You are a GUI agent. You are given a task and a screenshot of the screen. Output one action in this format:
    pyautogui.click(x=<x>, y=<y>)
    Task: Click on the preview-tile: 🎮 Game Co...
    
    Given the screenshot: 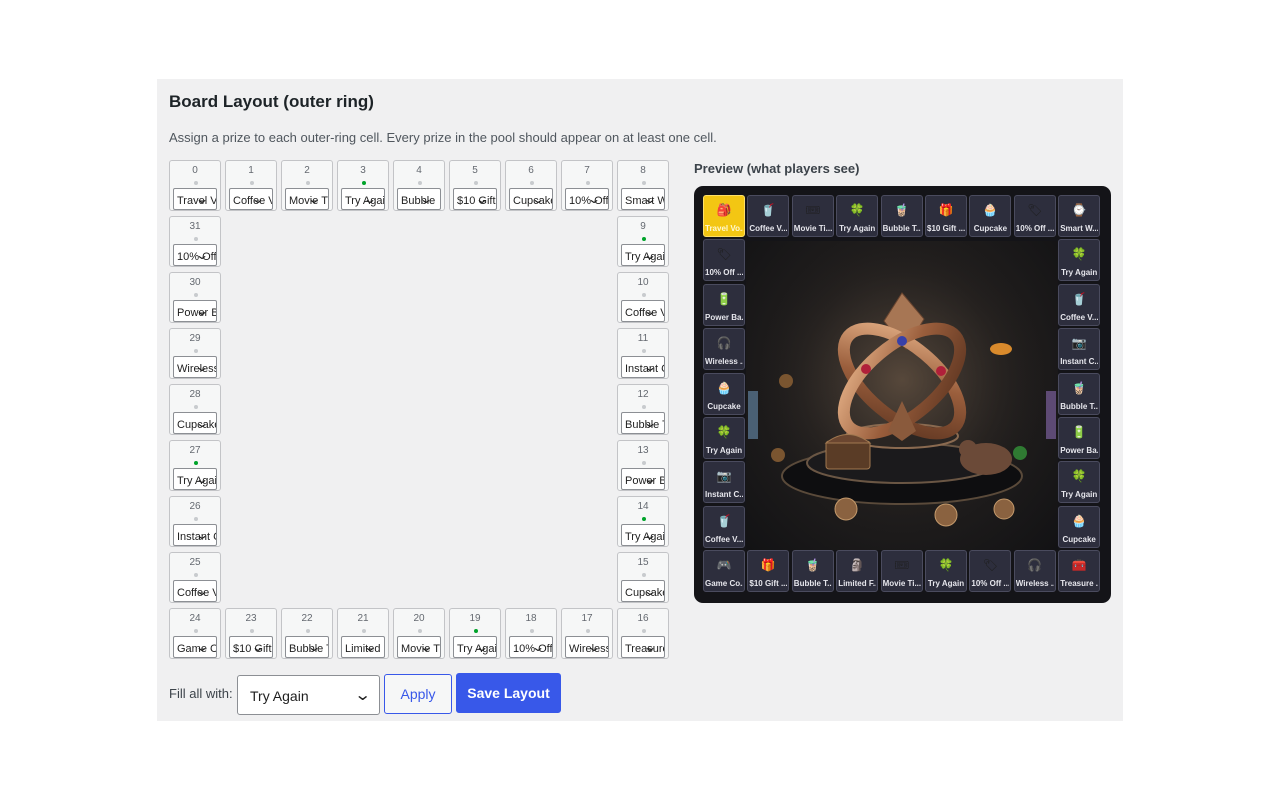 What is the action you would take?
    pyautogui.click(x=724, y=571)
    